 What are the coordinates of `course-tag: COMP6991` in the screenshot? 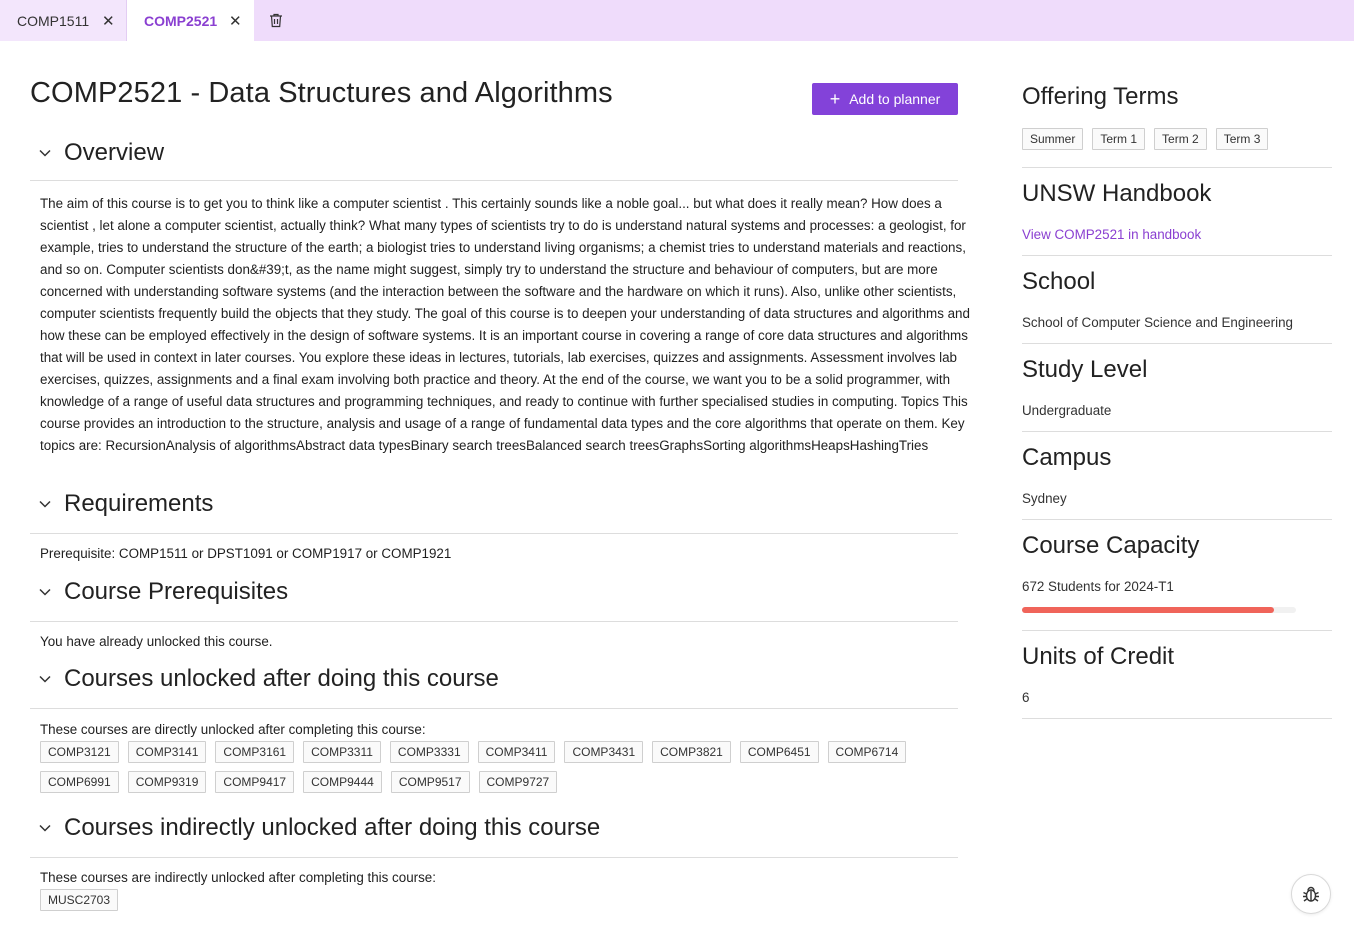 It's located at (79, 782).